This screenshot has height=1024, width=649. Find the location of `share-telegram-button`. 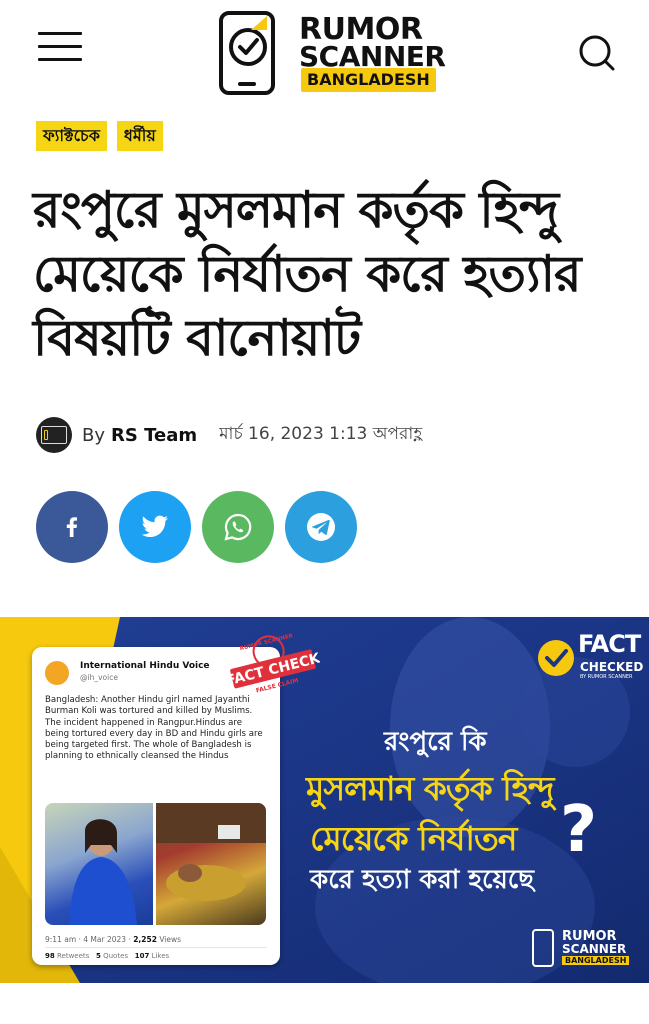

share-telegram-button is located at coordinates (321, 527).